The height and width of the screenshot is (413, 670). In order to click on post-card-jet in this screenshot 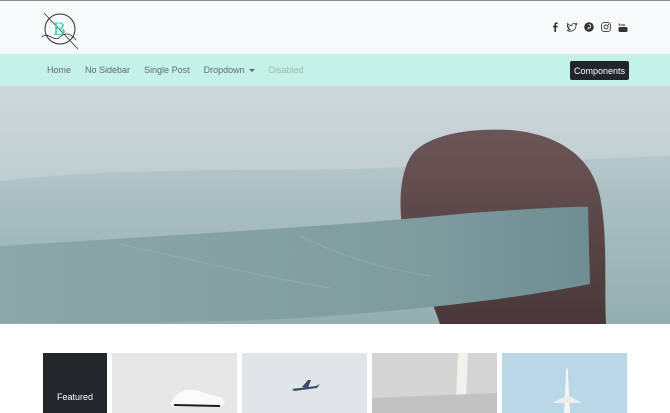, I will do `click(564, 383)`.